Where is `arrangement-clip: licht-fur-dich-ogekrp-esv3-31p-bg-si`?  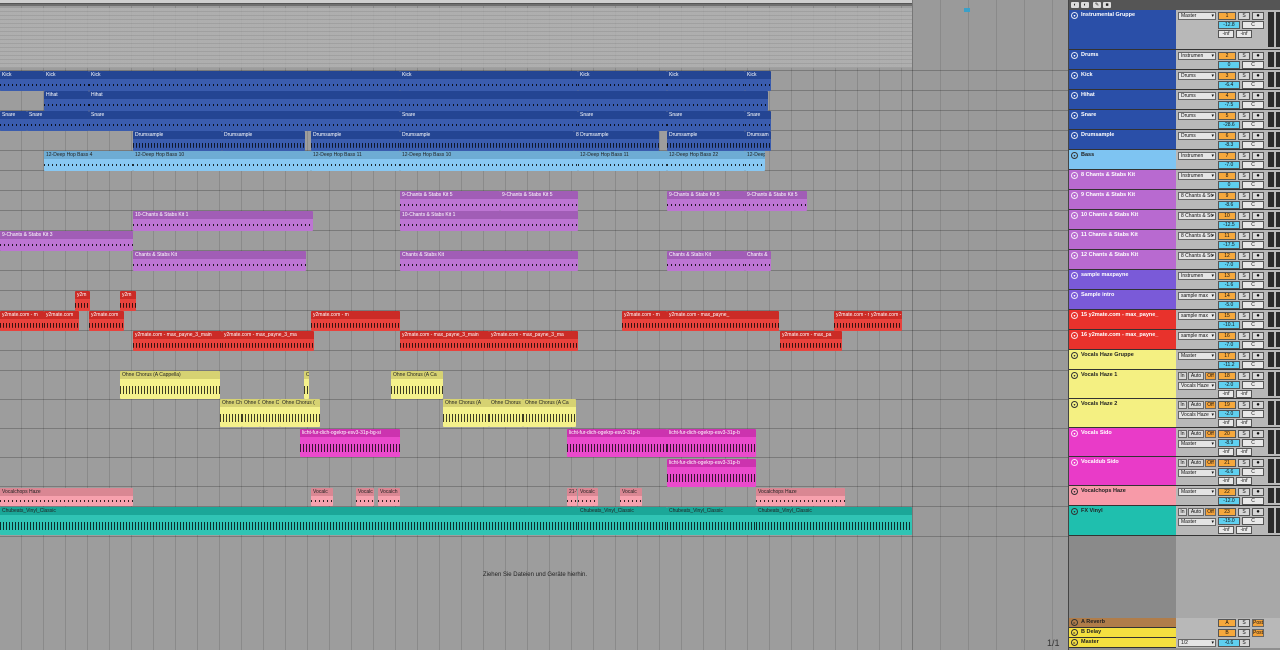 arrangement-clip: licht-fur-dich-ogekrp-esv3-31p-bg-si is located at coordinates (350, 443).